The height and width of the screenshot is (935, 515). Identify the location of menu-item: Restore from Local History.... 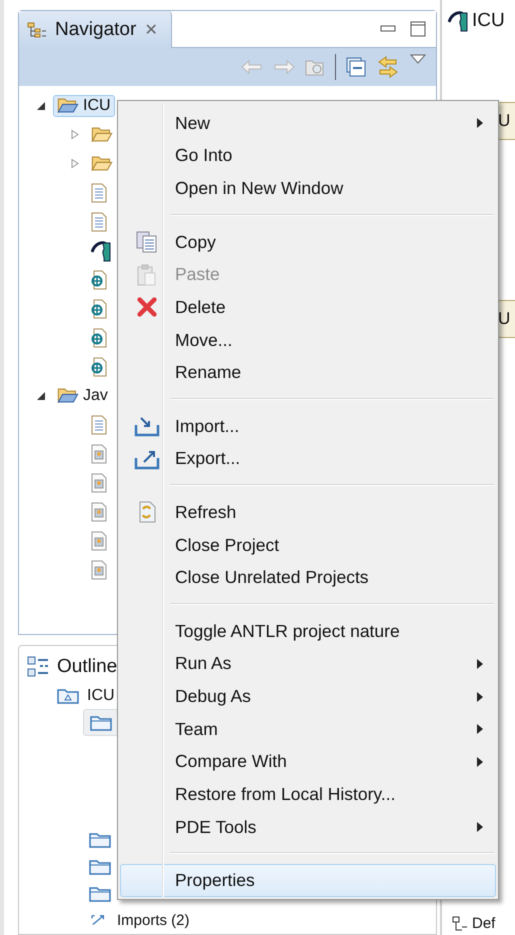
(308, 794).